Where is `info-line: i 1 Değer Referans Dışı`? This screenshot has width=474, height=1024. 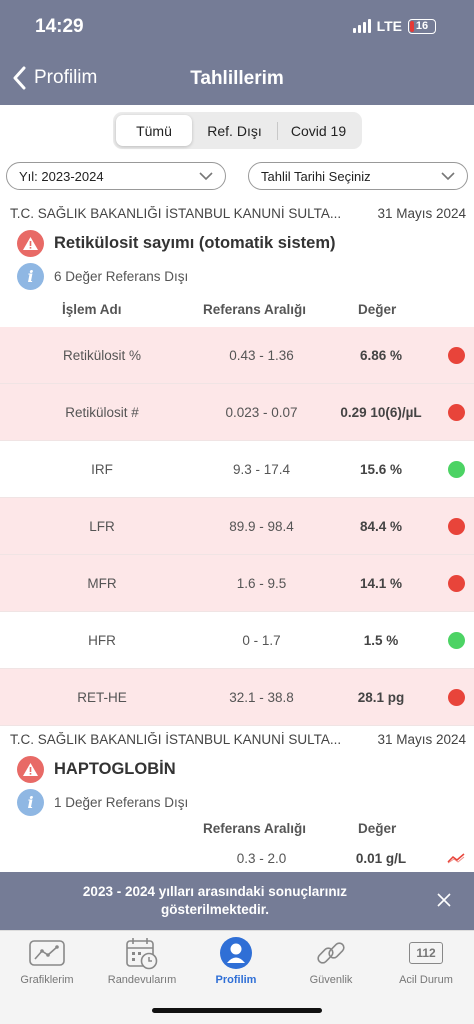 info-line: i 1 Değer Referans Dışı is located at coordinates (102, 802).